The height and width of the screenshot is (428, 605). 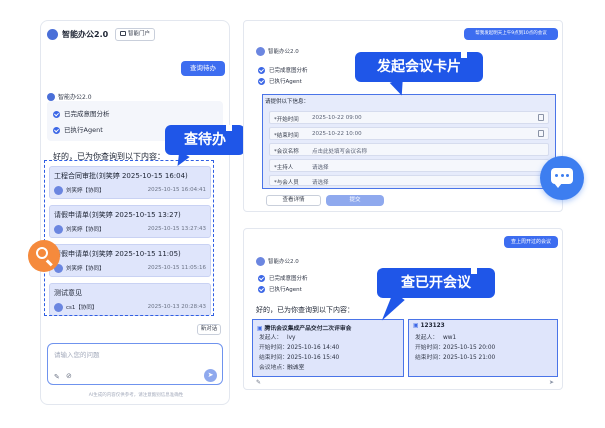 What do you see at coordinates (409, 117) in the screenshot?
I see `start-time-field: *开始时间 2025-10-22 09:00` at bounding box center [409, 117].